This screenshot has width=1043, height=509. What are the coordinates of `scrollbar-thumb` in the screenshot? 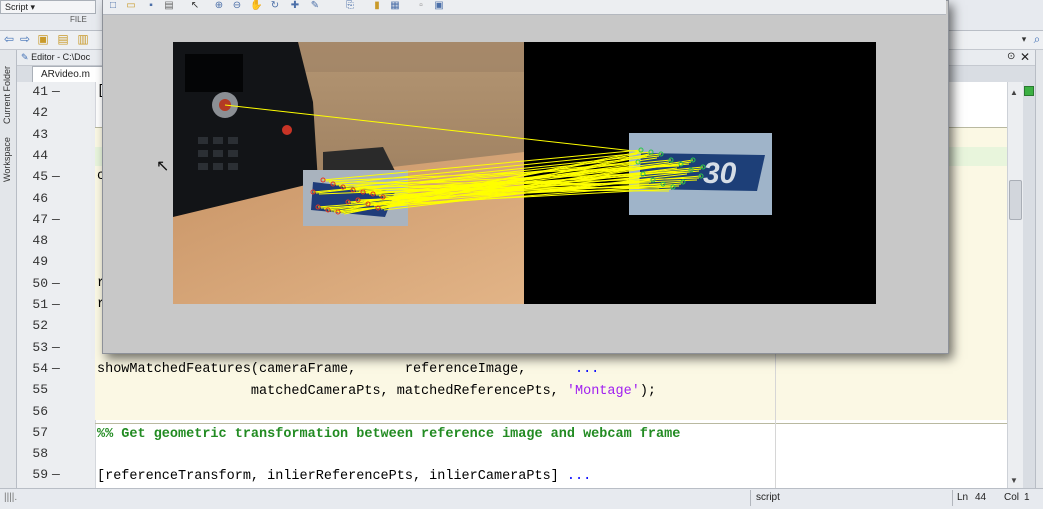 It's located at (1015, 200).